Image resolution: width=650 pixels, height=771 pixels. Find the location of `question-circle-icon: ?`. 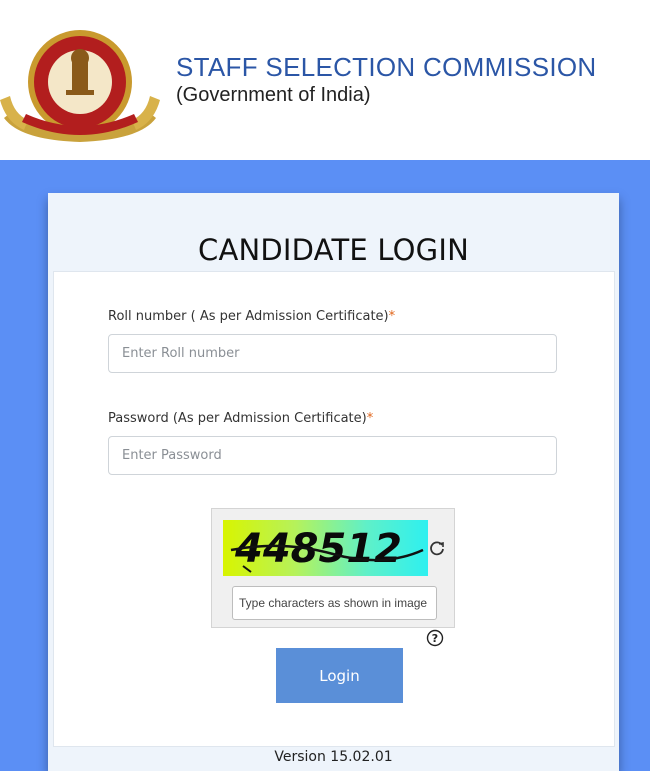

question-circle-icon: ? is located at coordinates (435, 638).